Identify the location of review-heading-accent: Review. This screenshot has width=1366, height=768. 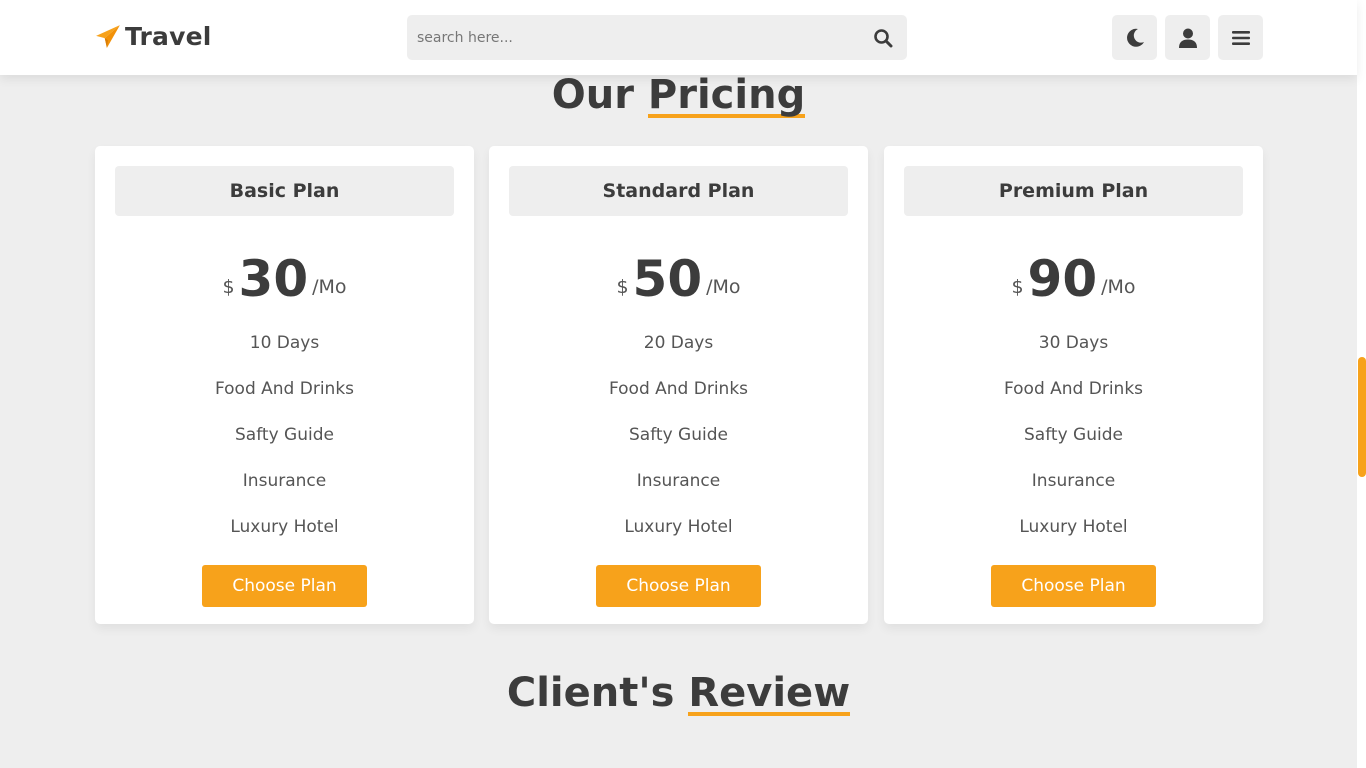
(769, 693).